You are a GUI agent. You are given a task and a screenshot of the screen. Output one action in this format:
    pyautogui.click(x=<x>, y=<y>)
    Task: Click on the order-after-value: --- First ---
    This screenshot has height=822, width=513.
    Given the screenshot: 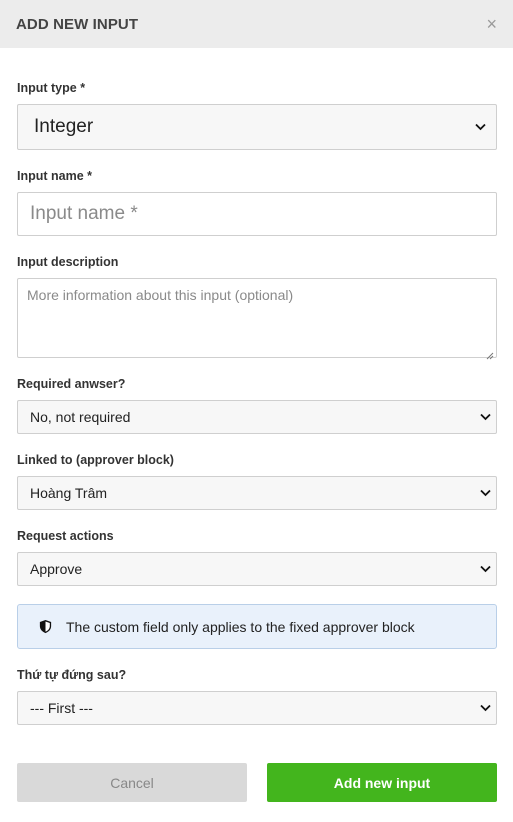 What is the action you would take?
    pyautogui.click(x=61, y=708)
    